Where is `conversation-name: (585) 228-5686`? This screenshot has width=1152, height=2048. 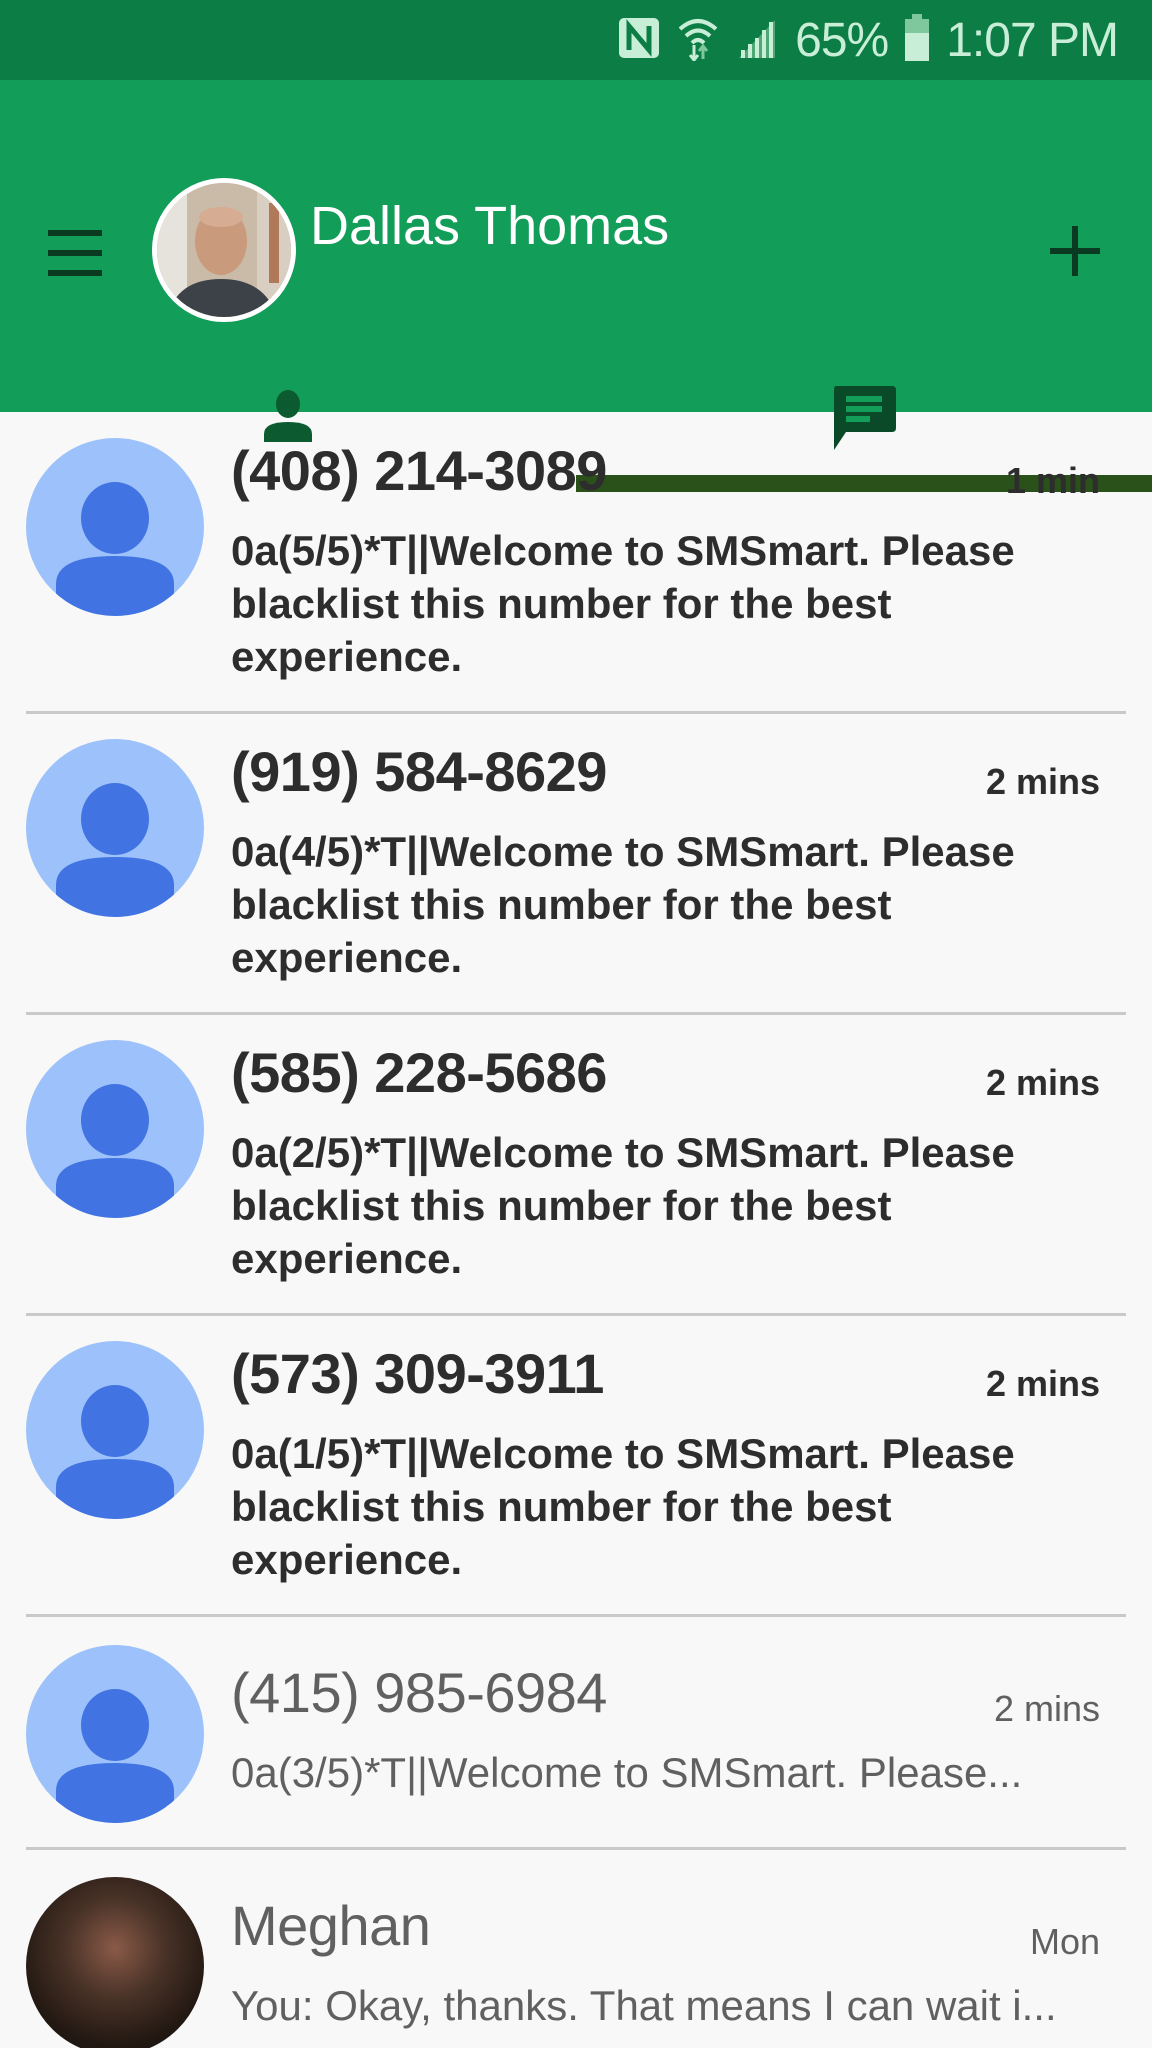 conversation-name: (585) 228-5686 is located at coordinates (419, 1072).